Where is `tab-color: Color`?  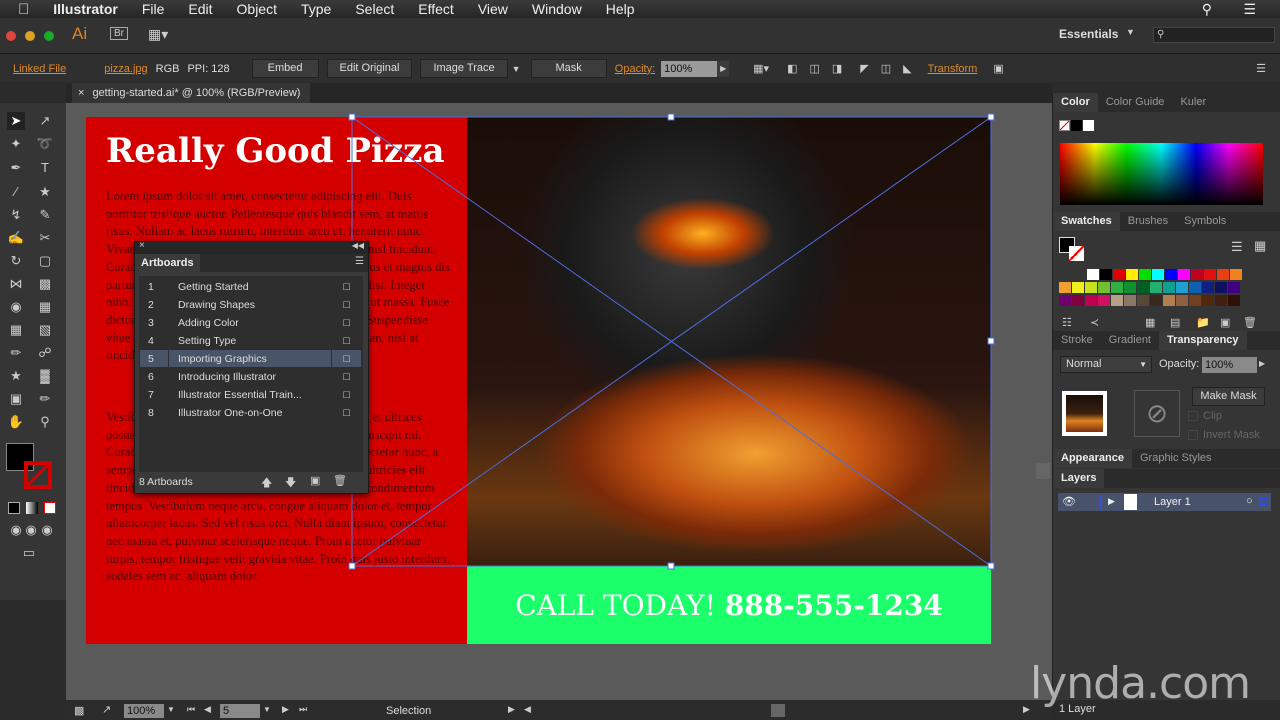 tab-color: Color is located at coordinates (1075, 102).